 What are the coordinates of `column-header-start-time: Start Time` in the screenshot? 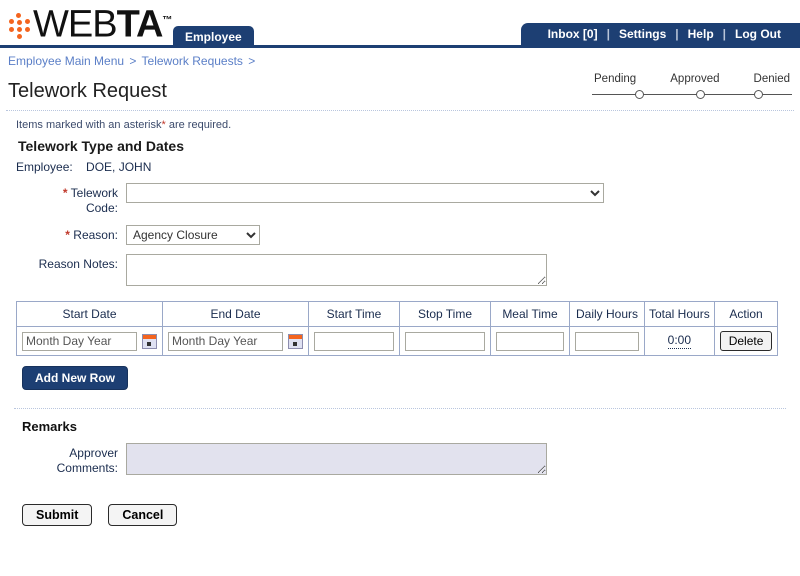 It's located at (354, 314).